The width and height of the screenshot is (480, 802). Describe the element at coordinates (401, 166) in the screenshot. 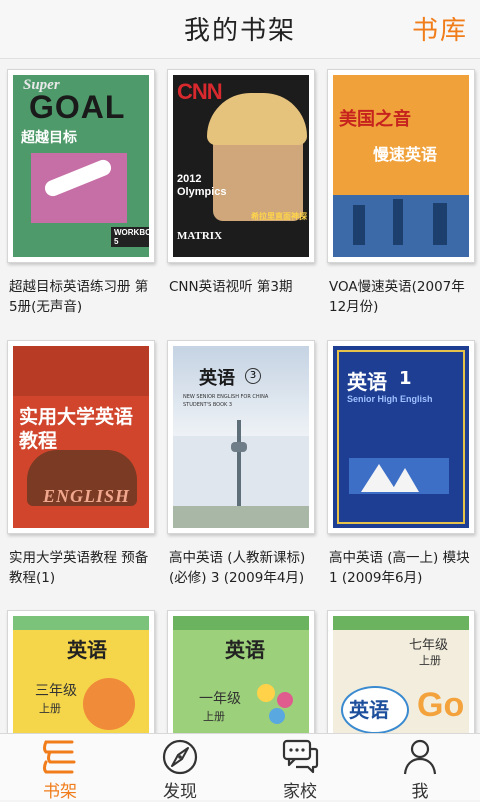

I see `book-cover: 美国之音 慢速英语` at that location.